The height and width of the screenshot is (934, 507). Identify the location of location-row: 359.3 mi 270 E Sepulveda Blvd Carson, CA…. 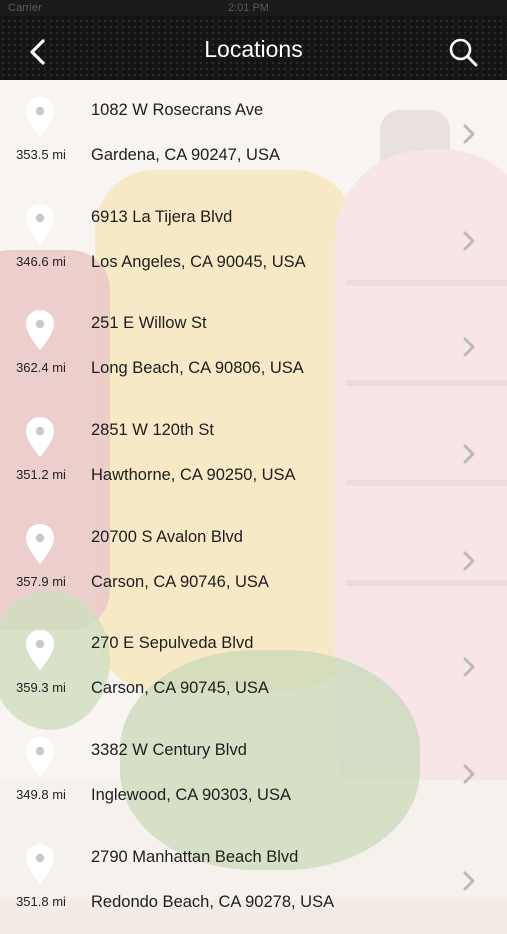
(253, 666).